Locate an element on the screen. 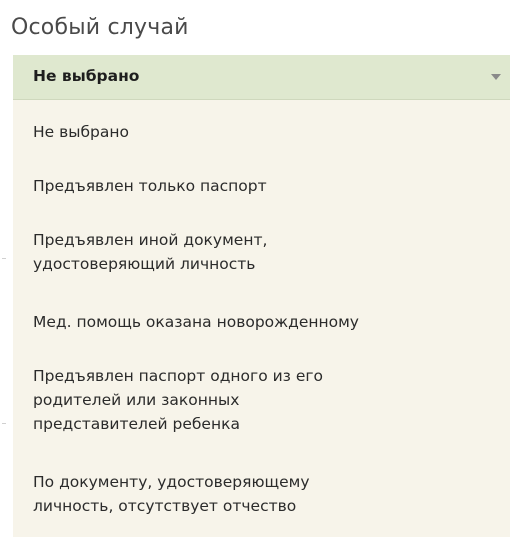 Image resolution: width=513 pixels, height=537 pixels. option-label-line: представителей ребенка is located at coordinates (136, 424).